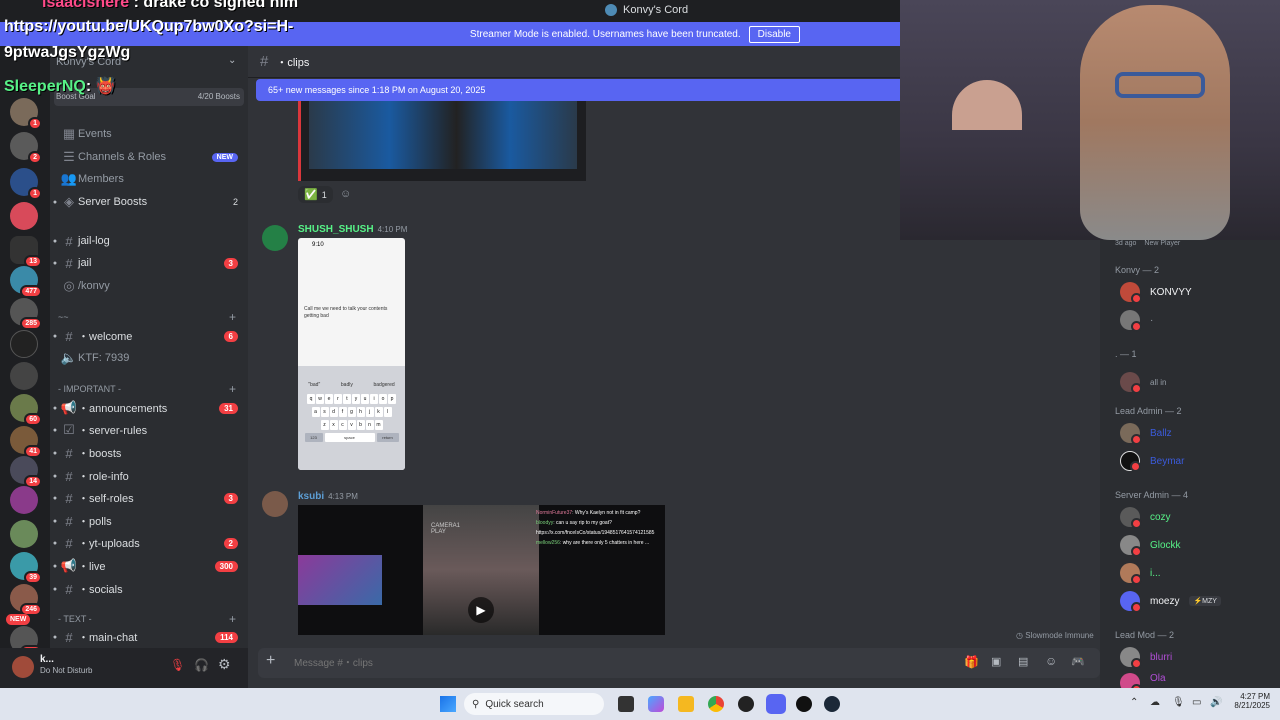 The image size is (1280, 720). Describe the element at coordinates (1155, 702) in the screenshot. I see `network-icon: ☁` at that location.